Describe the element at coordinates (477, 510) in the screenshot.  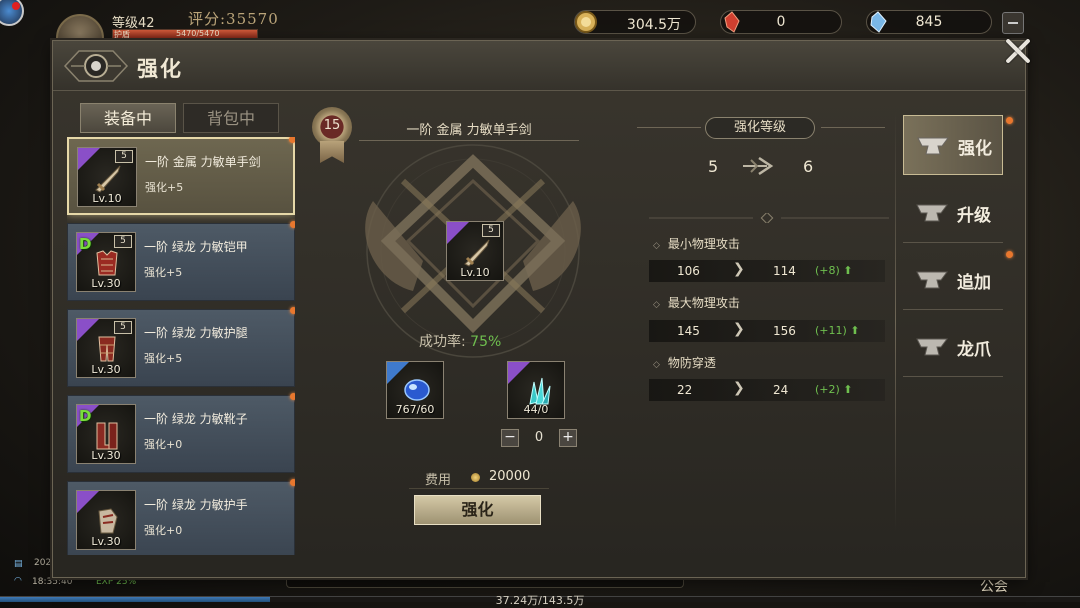
I see `enhance-button: 强化` at that location.